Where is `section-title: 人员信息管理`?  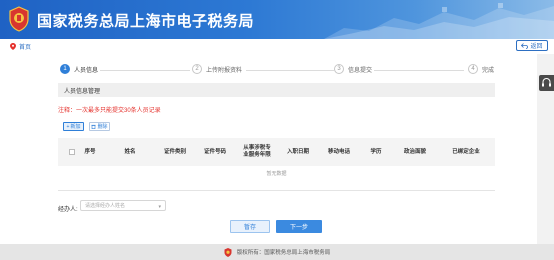 section-title: 人员信息管理 is located at coordinates (276, 90).